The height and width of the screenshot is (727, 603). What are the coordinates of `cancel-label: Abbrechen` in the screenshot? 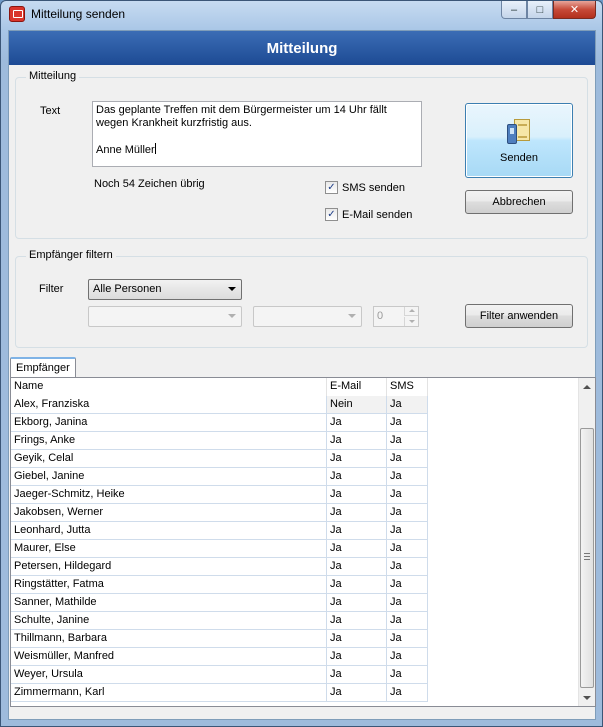 It's located at (519, 202).